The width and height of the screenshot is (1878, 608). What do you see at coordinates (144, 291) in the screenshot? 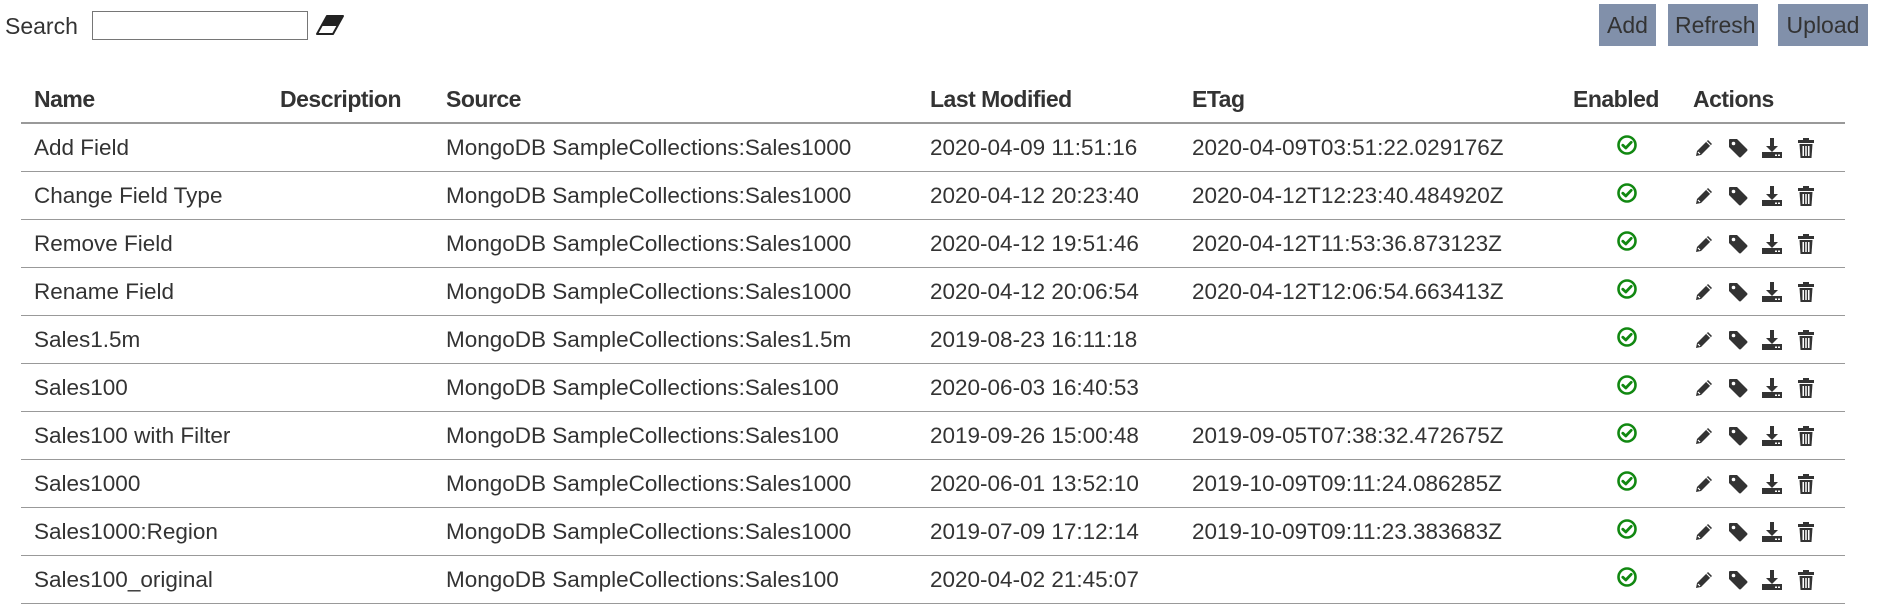
I see `cell-name: Rename Field` at bounding box center [144, 291].